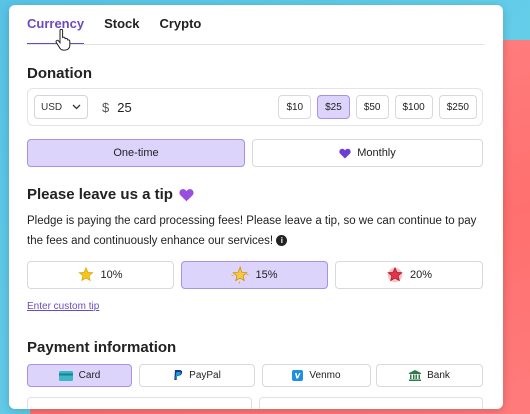 Image resolution: width=530 pixels, height=414 pixels. Describe the element at coordinates (102, 347) in the screenshot. I see `payment-title: Payment information` at that location.